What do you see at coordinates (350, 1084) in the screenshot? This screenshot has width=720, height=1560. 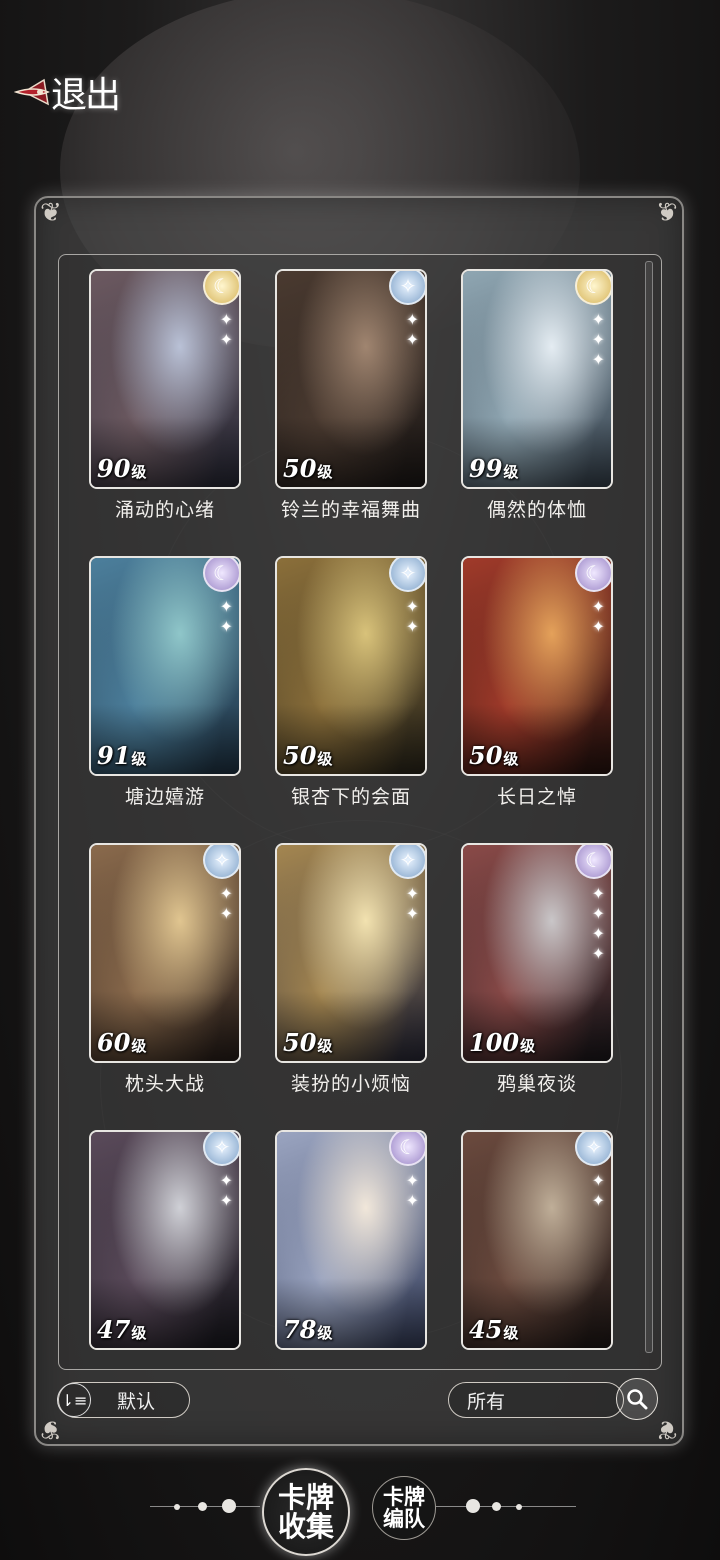 I see `card-title: 装扮的小烦恼` at bounding box center [350, 1084].